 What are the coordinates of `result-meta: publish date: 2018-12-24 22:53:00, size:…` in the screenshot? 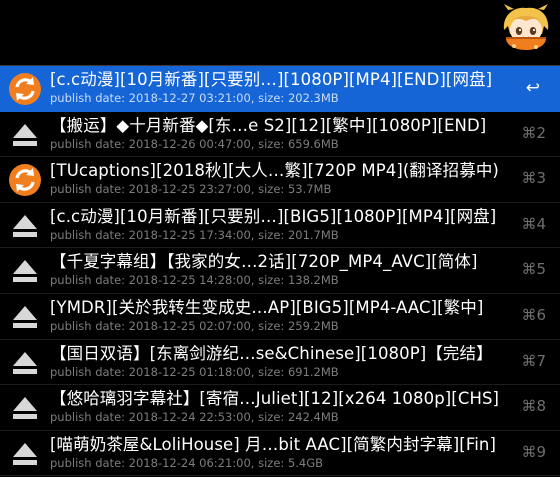 It's located at (194, 417).